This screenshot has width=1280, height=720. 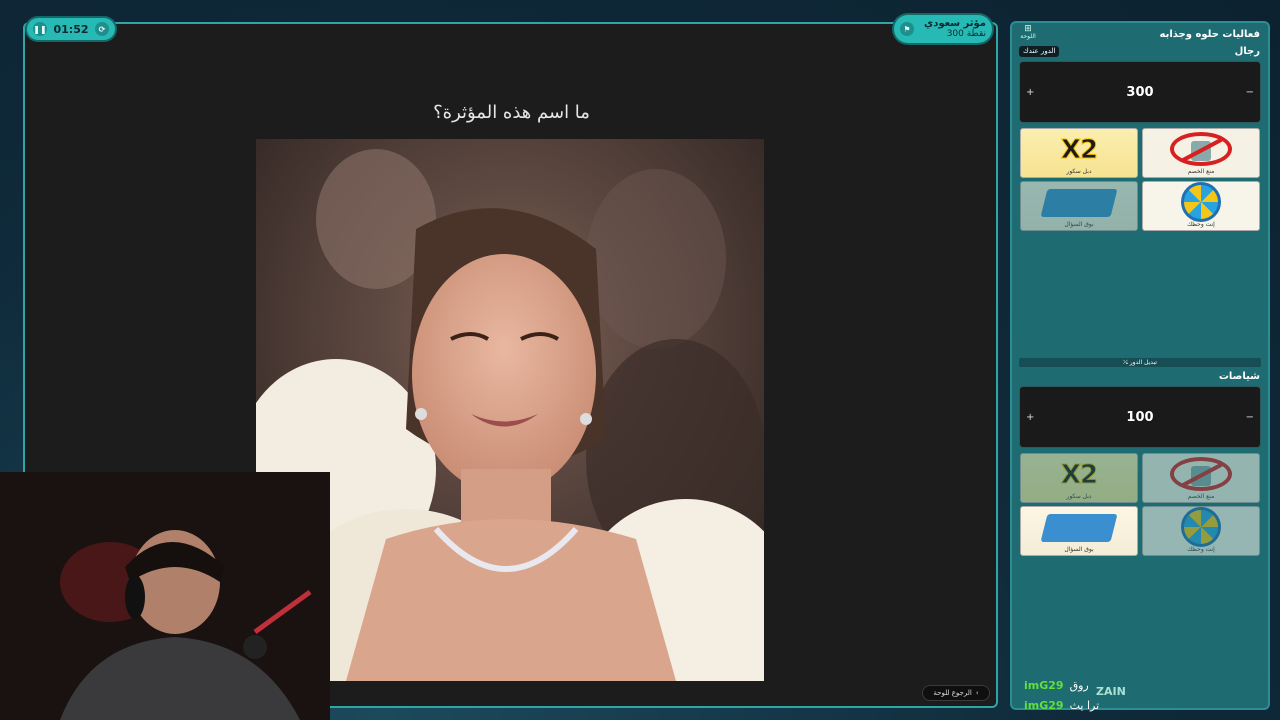 What do you see at coordinates (1250, 417) in the screenshot?
I see `team-2-minus-button: −` at bounding box center [1250, 417].